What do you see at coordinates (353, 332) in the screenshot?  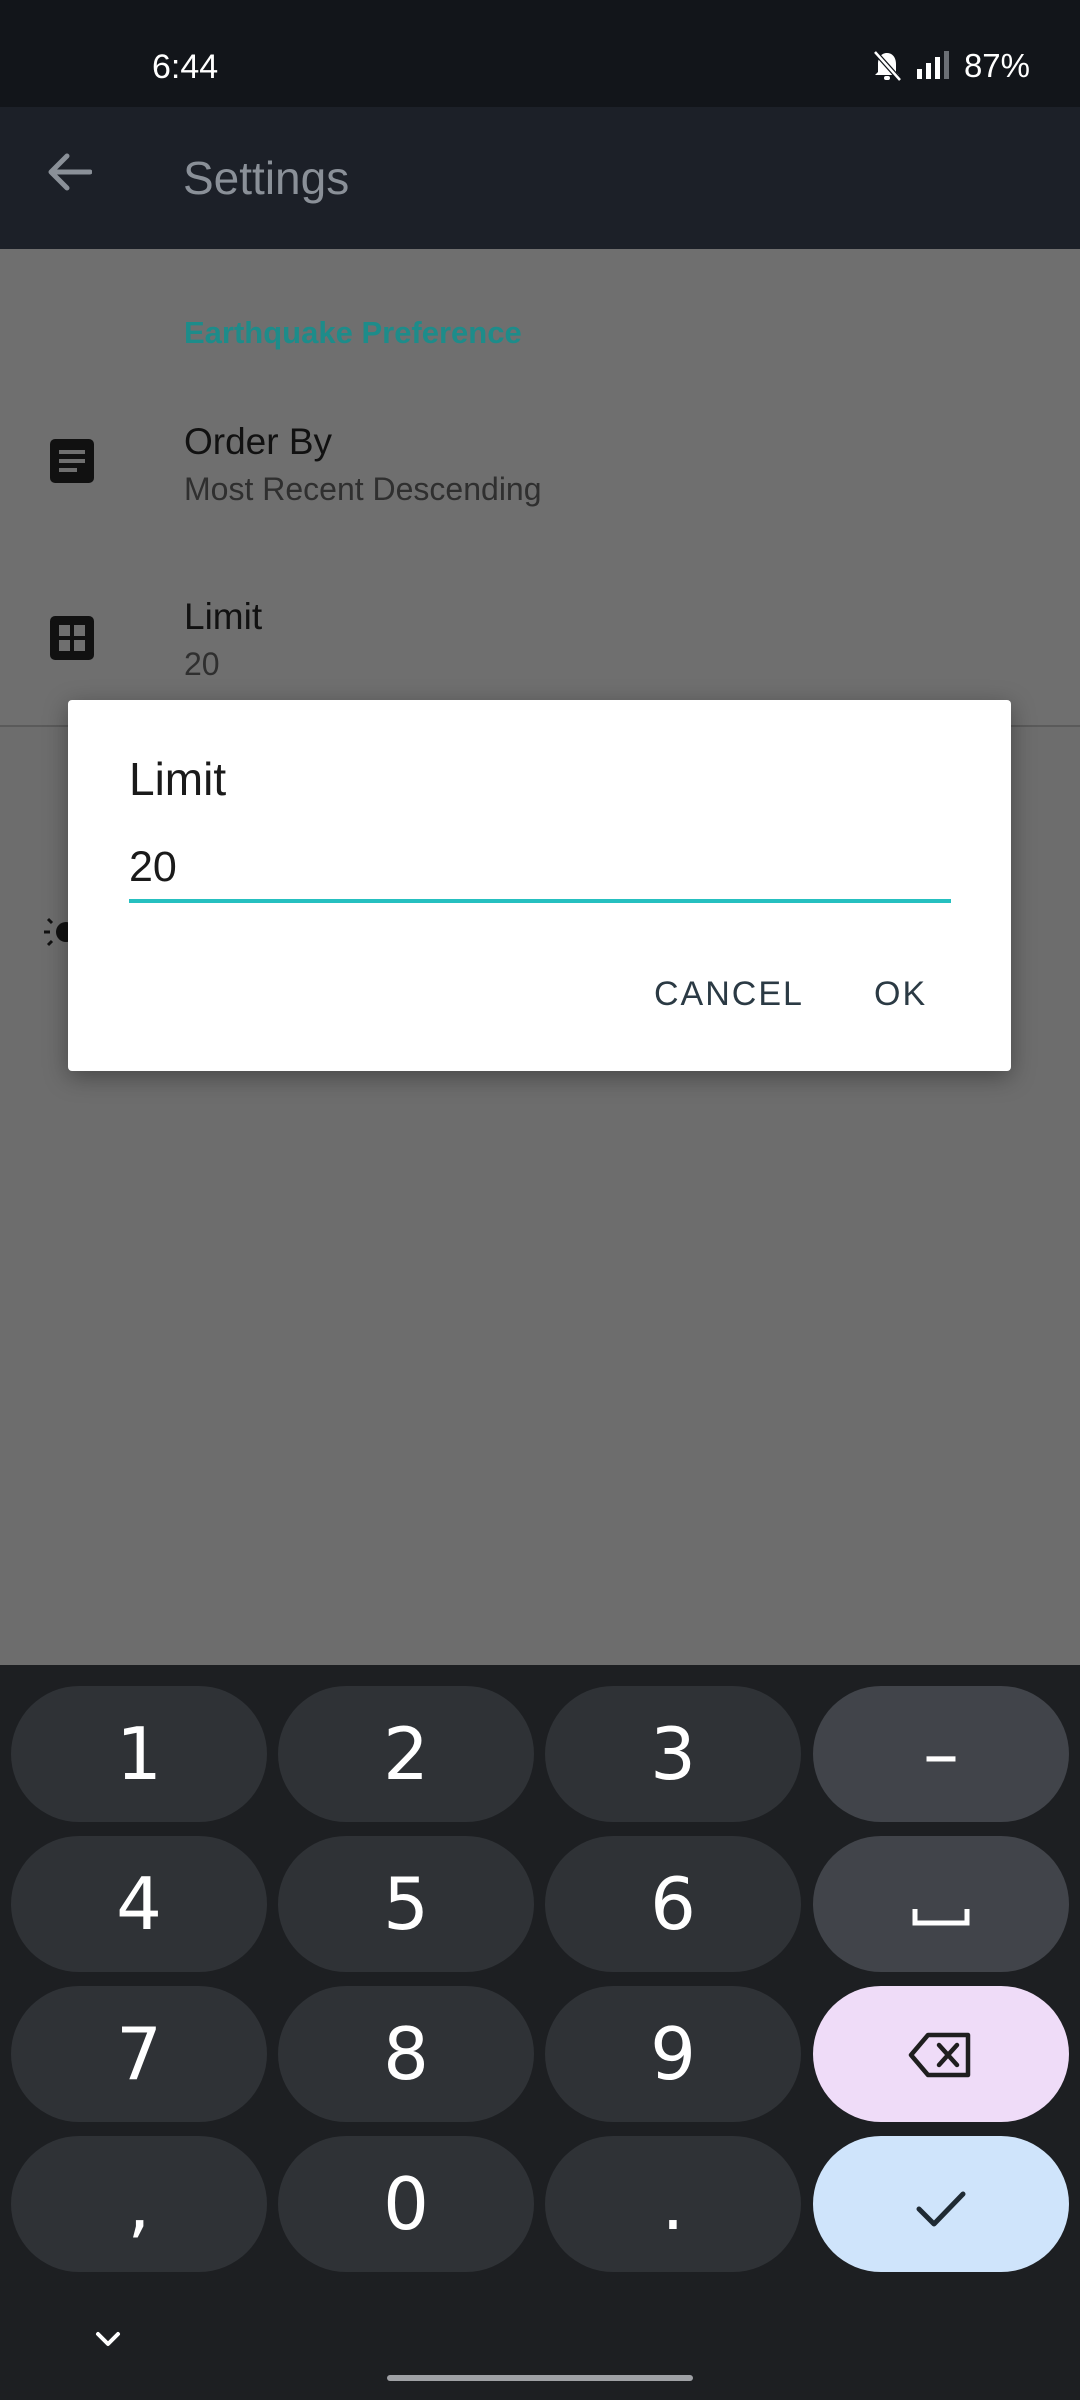 I see `section-title: Earthquake Preference` at bounding box center [353, 332].